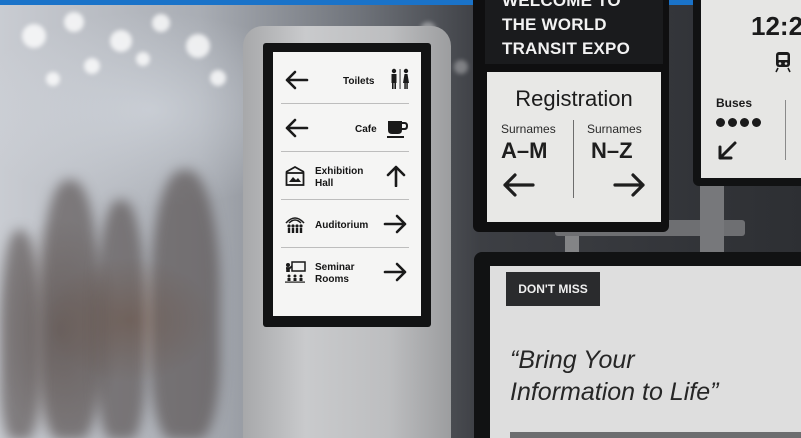 Image resolution: width=801 pixels, height=438 pixels. I want to click on kiosk-row-label: Rooms, so click(332, 279).